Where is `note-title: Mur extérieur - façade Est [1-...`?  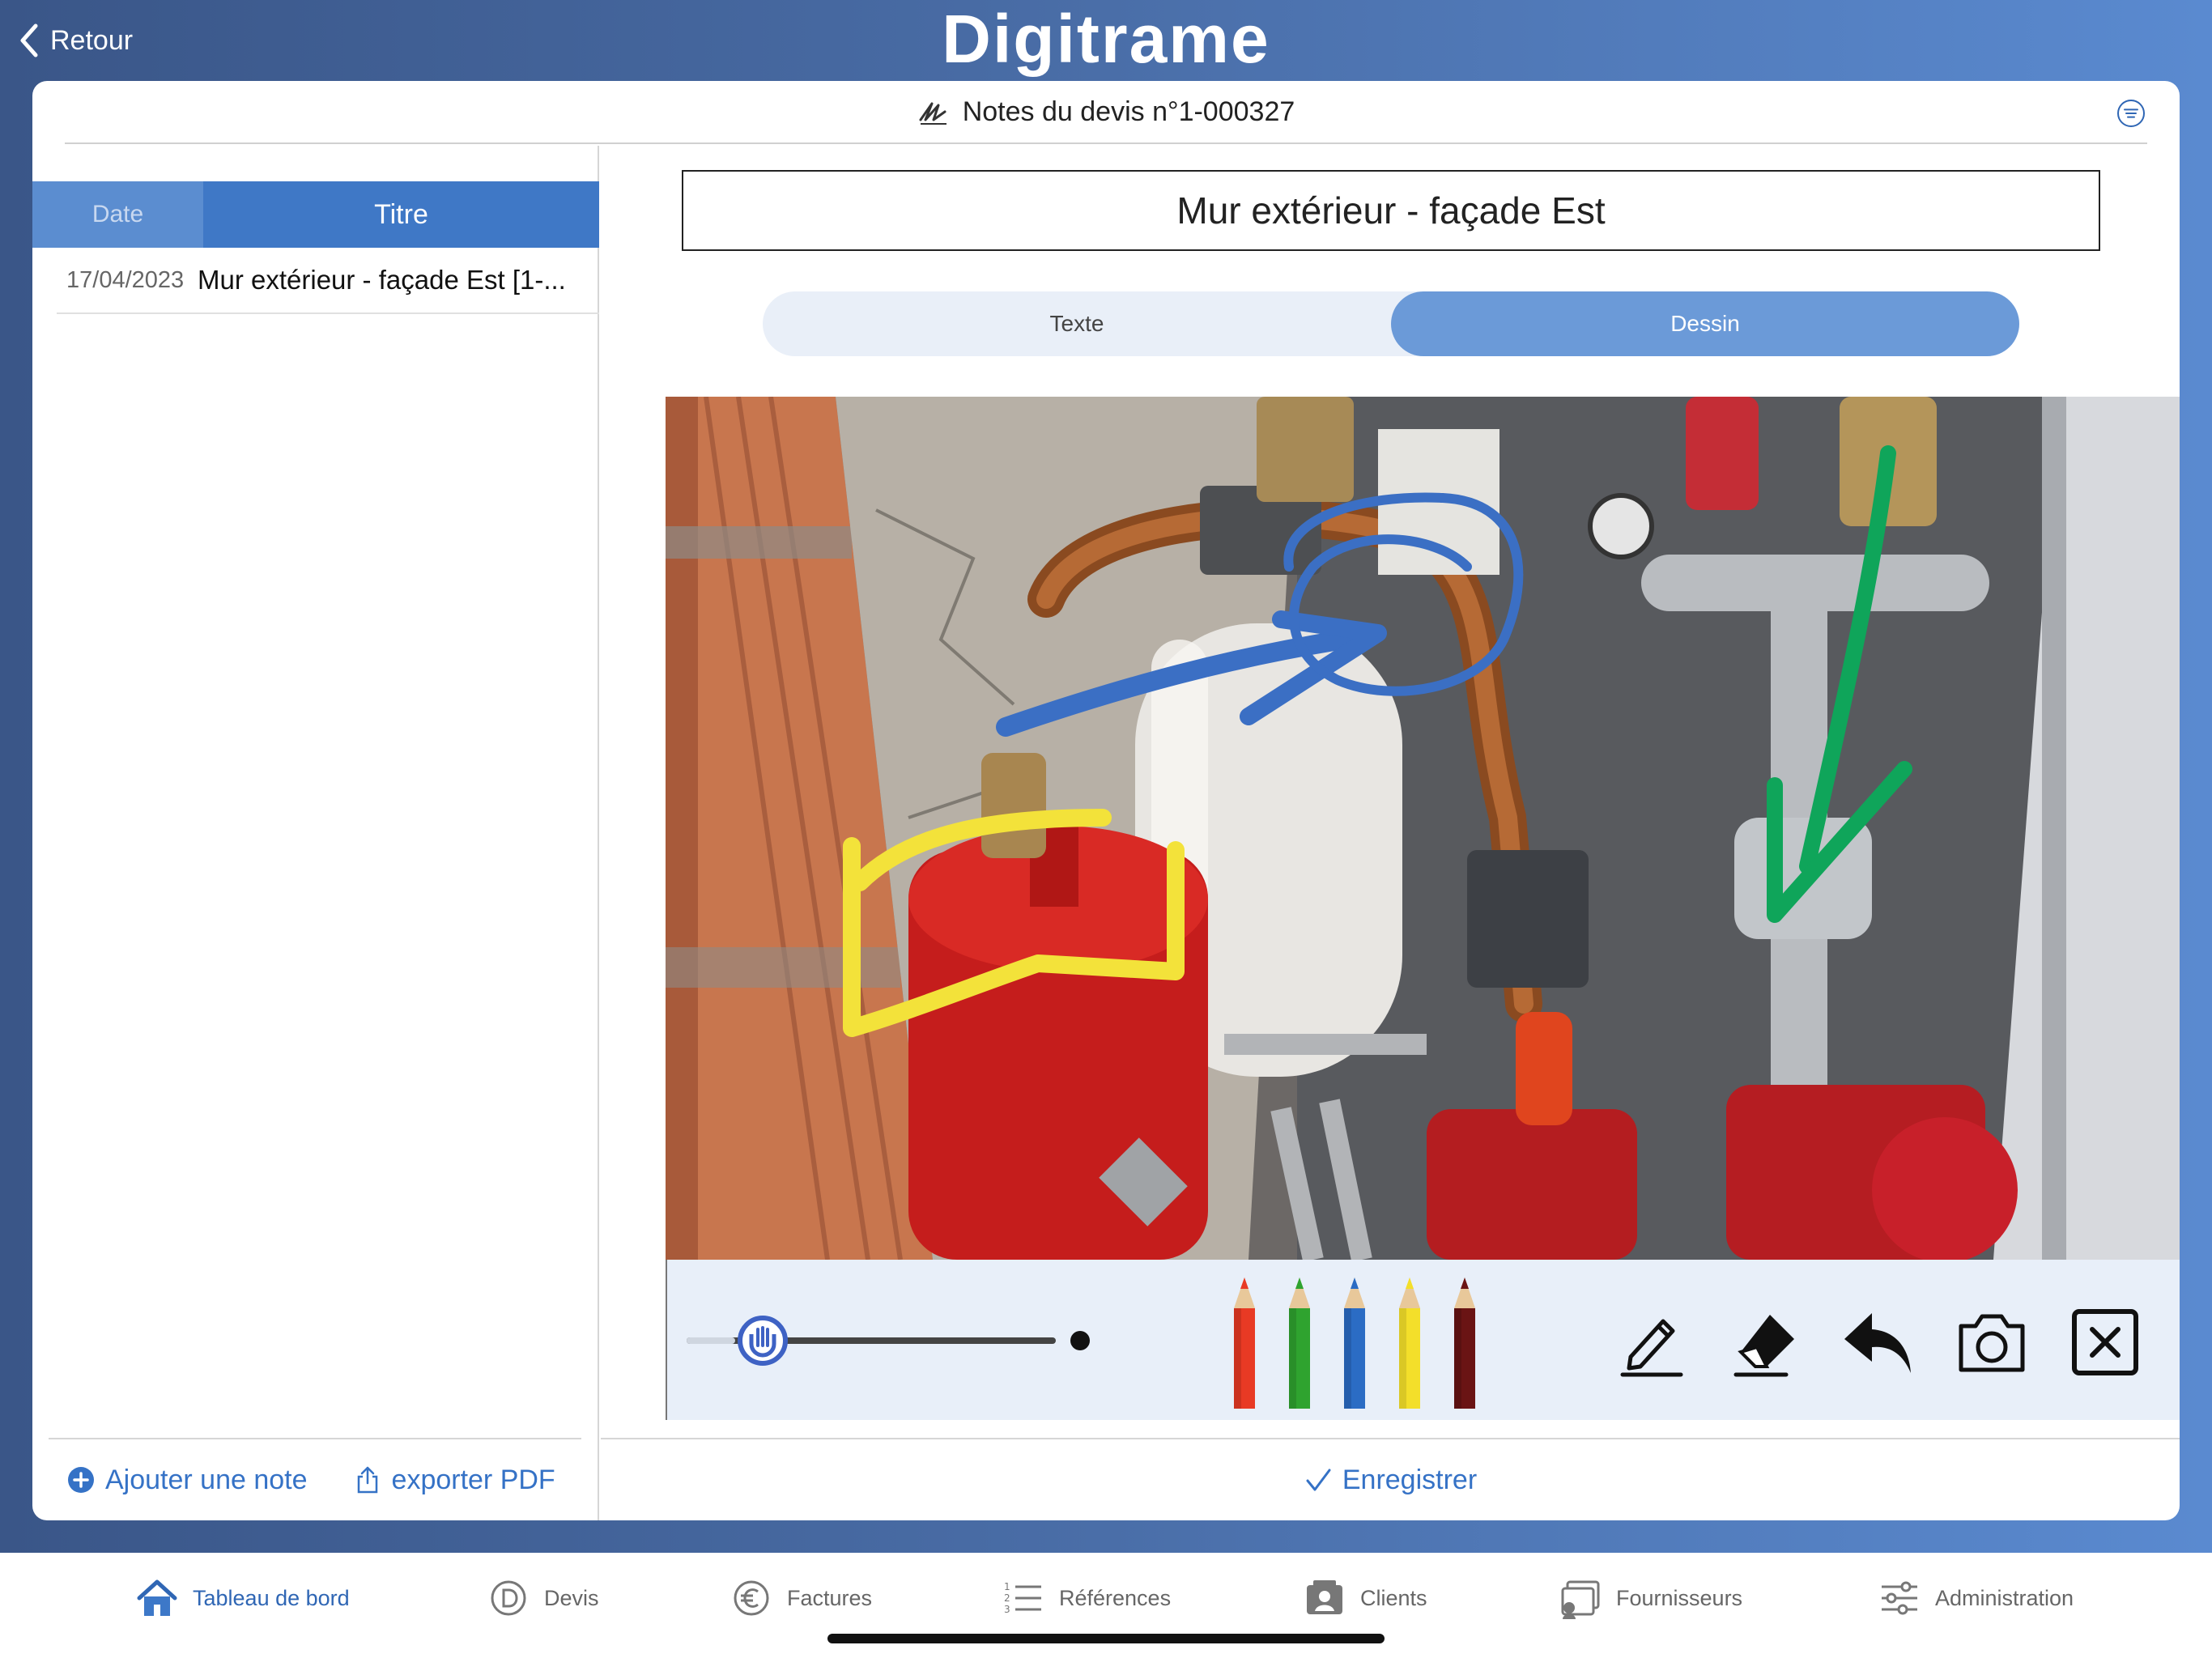 note-title: Mur extérieur - façade Est [1-... is located at coordinates (382, 280).